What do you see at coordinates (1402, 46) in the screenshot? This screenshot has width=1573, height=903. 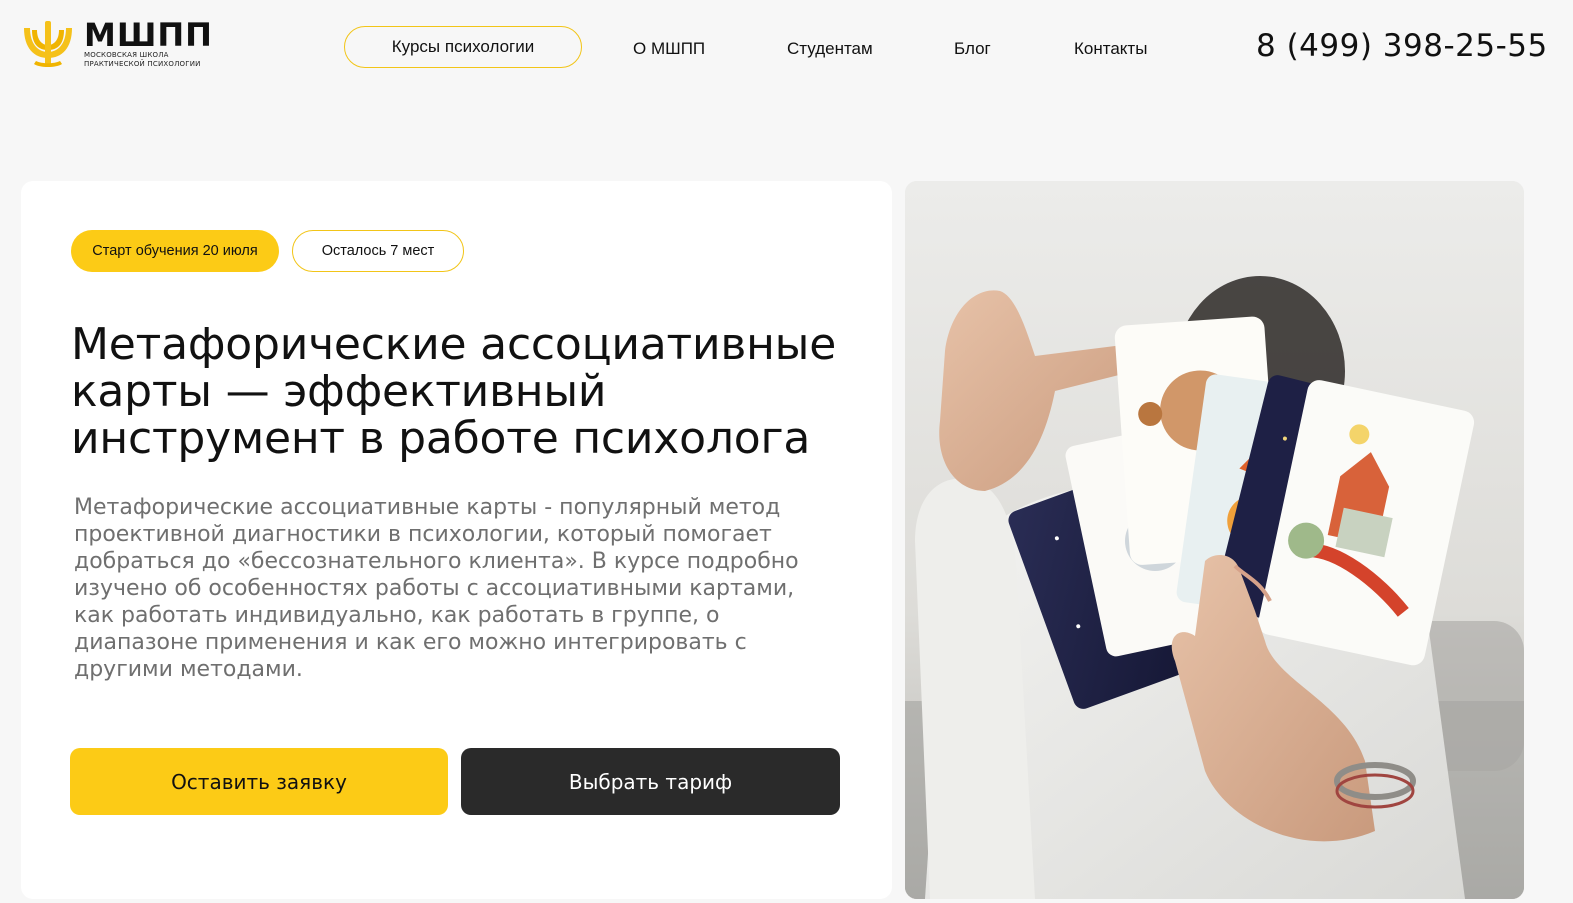 I see `phone-number-link: 8 (499) 398-25-55` at bounding box center [1402, 46].